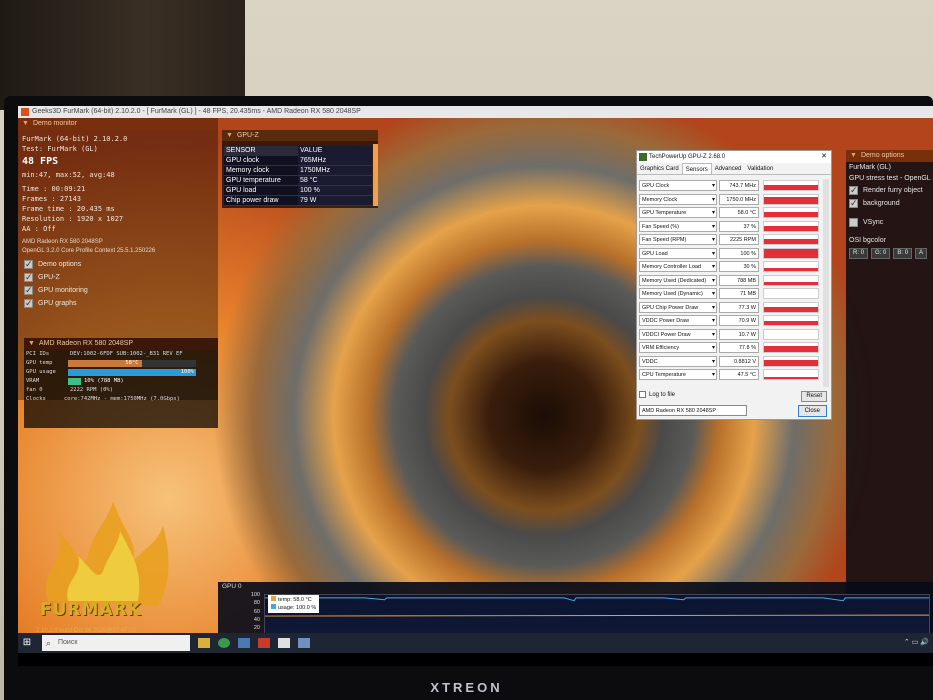  Describe the element at coordinates (903, 253) in the screenshot. I see `color-b-field: B: 0` at that location.